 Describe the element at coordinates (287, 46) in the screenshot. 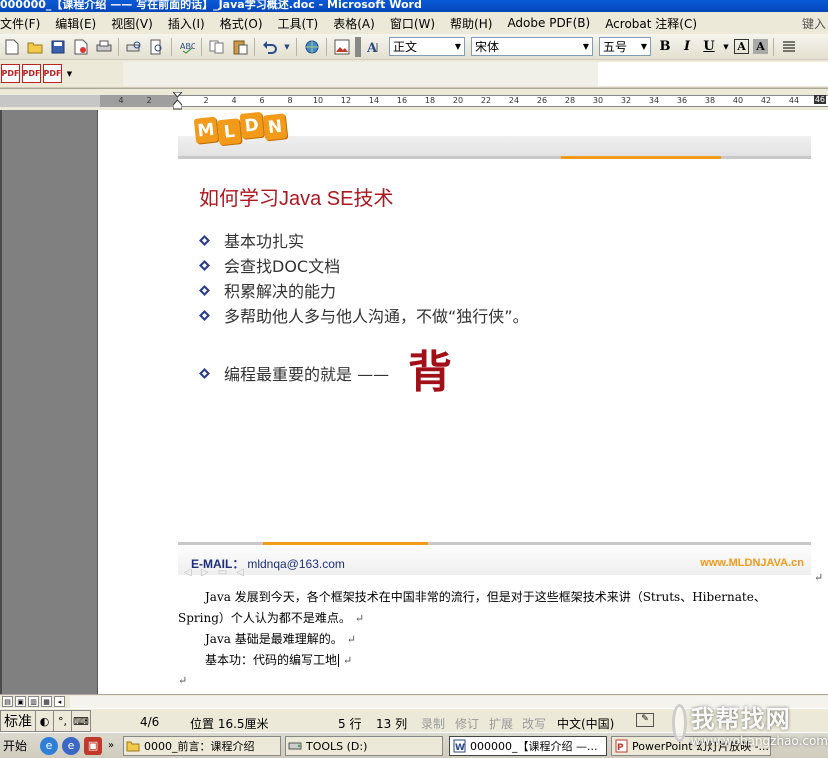

I see `undo-dropdown-icon: ▼` at that location.